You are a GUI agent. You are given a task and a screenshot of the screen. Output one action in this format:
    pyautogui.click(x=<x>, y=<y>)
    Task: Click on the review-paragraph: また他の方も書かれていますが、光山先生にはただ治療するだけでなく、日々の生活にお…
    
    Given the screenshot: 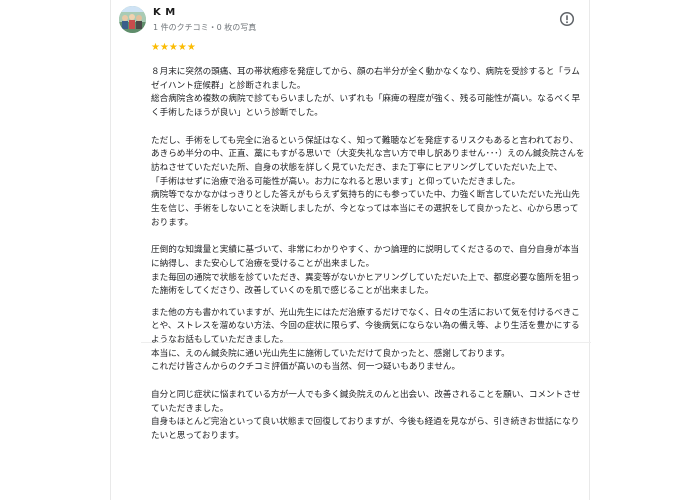 What is the action you would take?
    pyautogui.click(x=365, y=340)
    